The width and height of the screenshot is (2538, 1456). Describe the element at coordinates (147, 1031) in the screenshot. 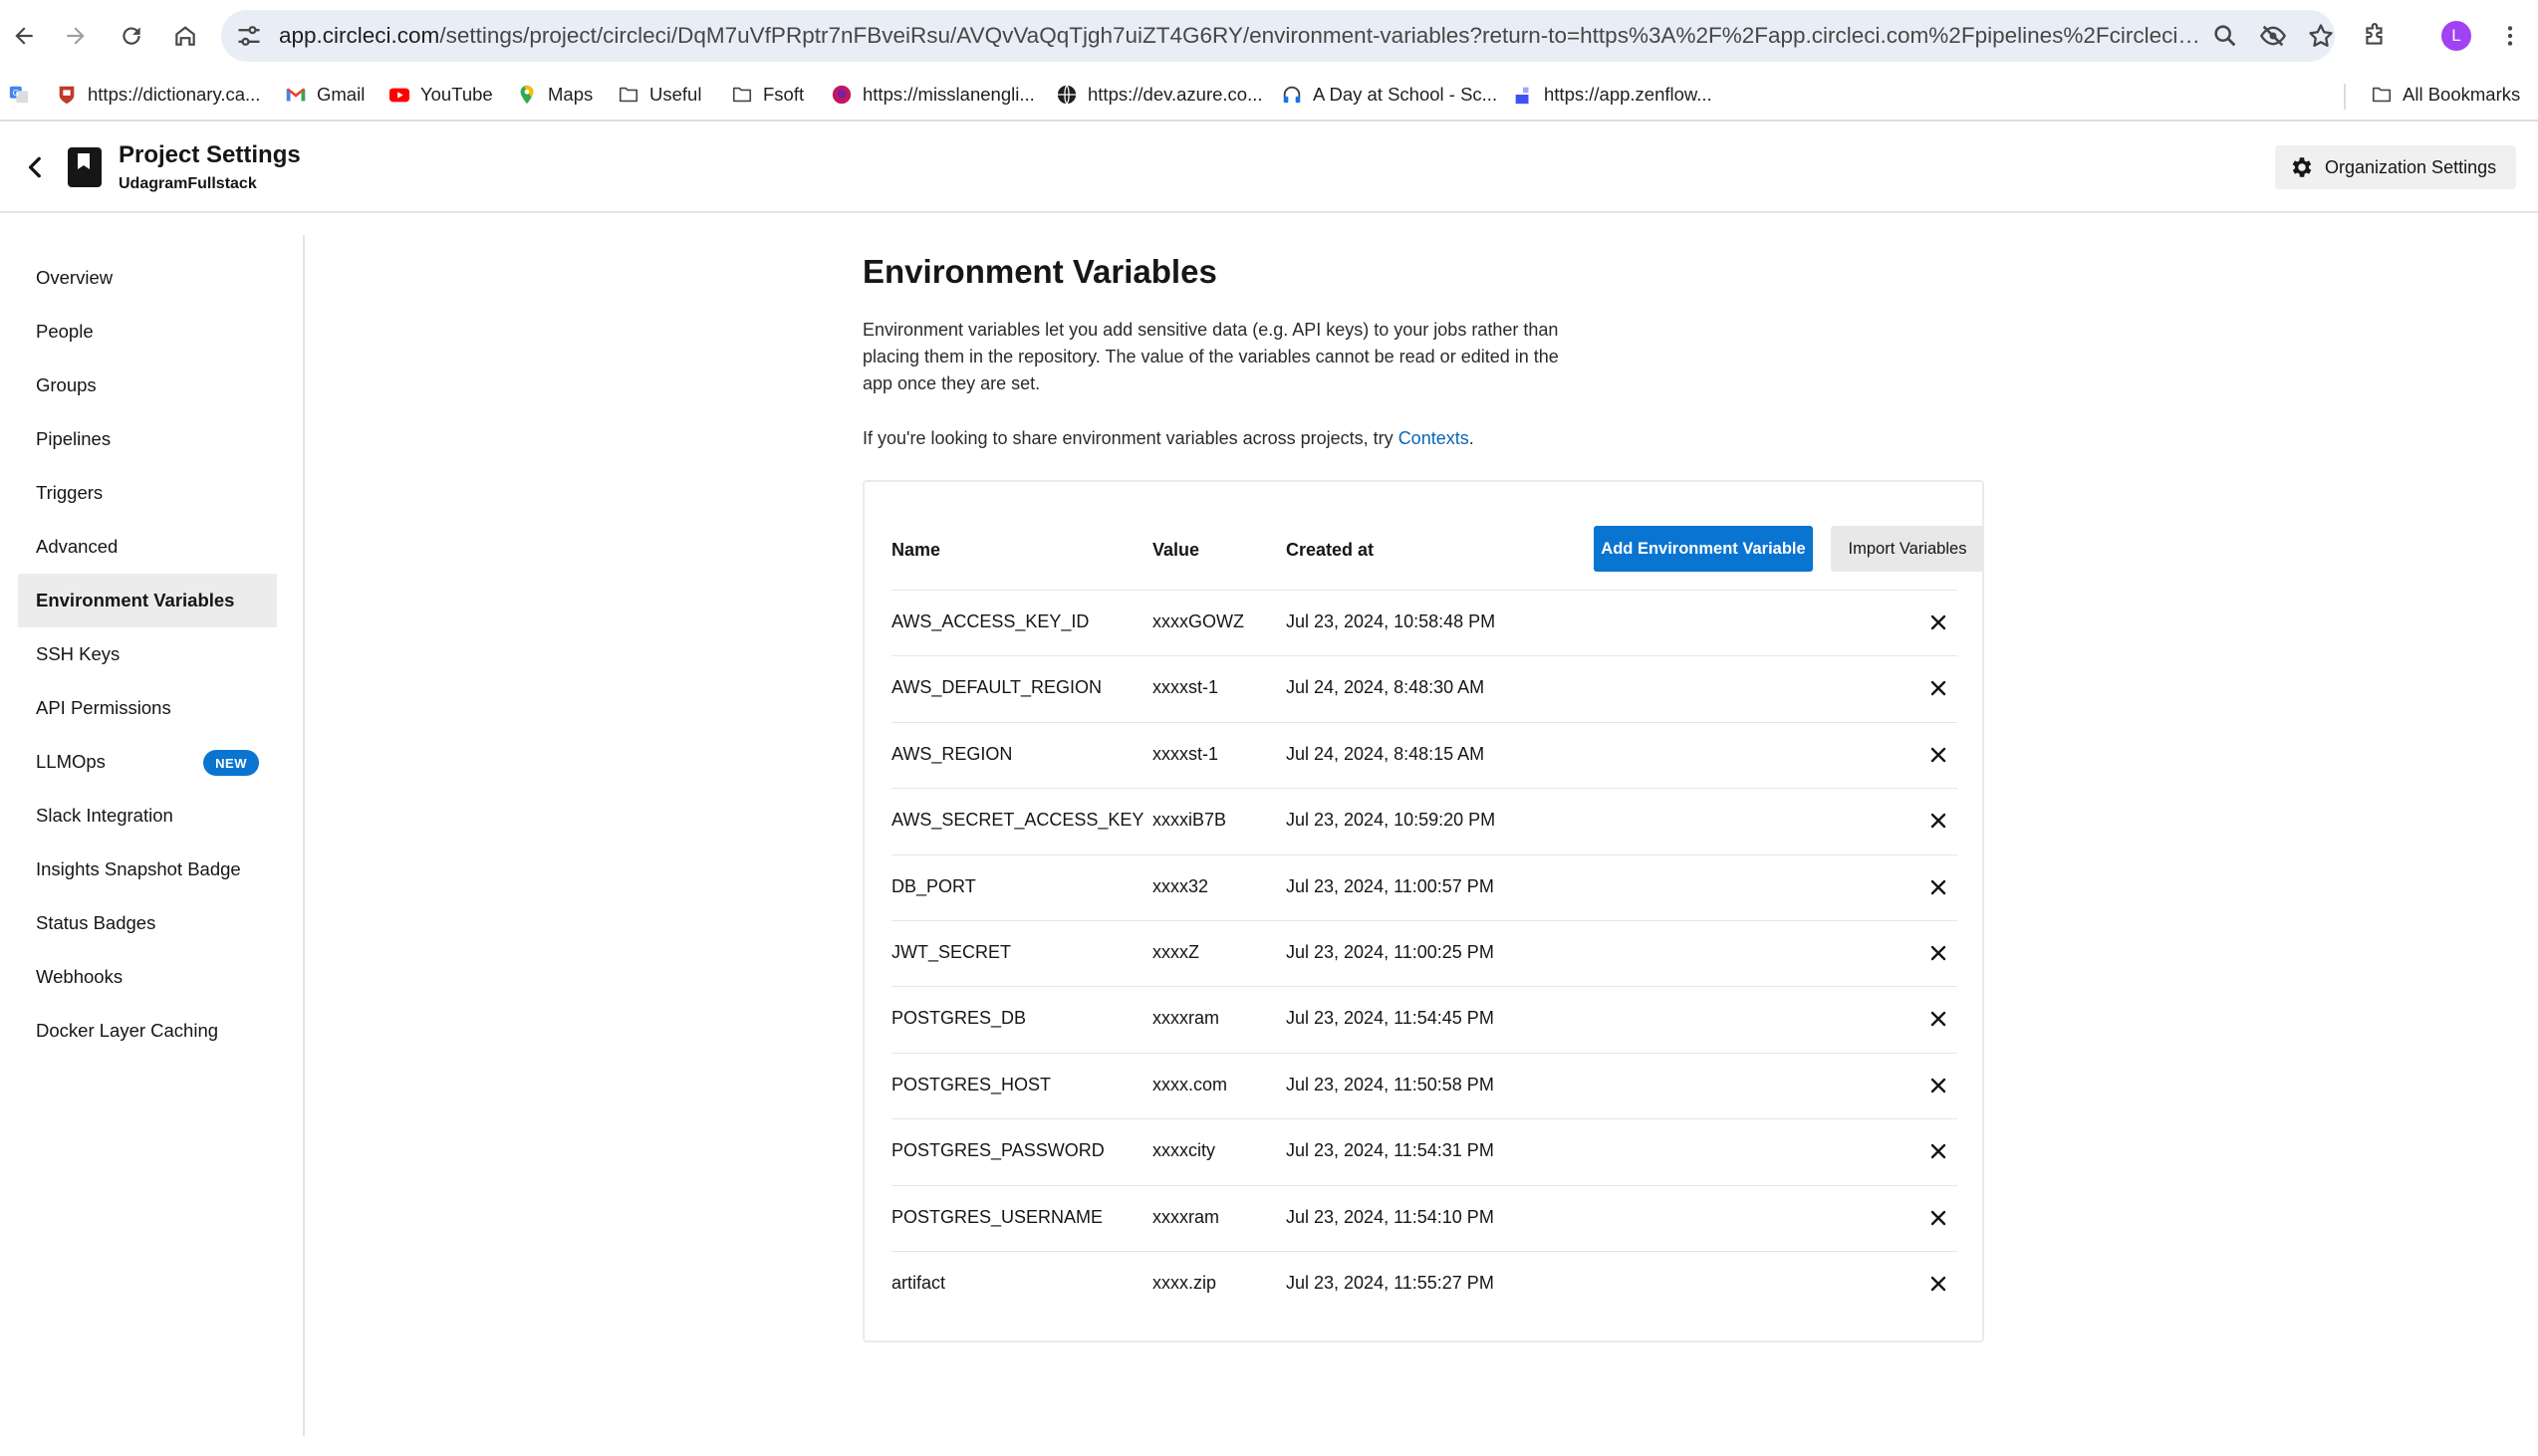

I see `sidebar-item-docker-layer-caching: Docker Layer Caching` at that location.